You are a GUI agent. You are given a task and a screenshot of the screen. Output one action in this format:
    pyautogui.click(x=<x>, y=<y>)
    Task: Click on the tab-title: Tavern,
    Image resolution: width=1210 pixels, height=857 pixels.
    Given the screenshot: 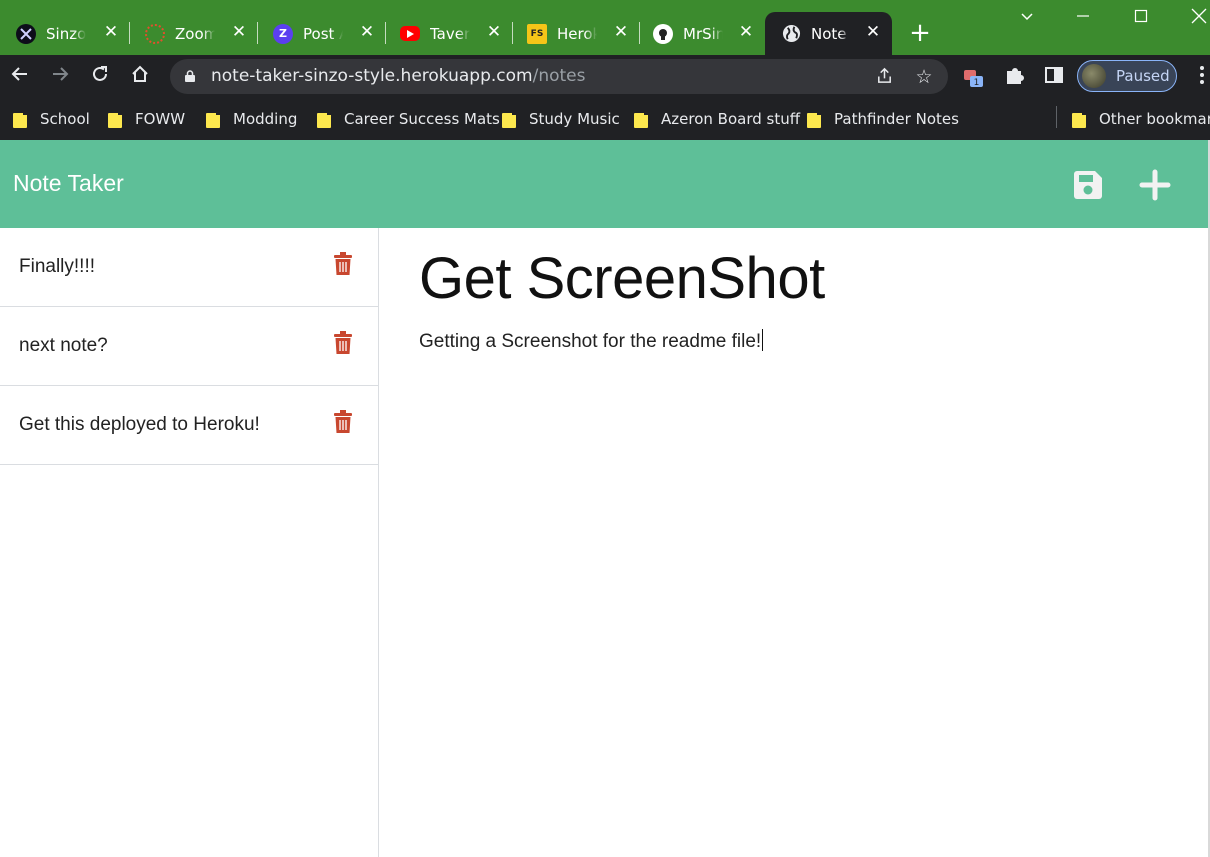 What is the action you would take?
    pyautogui.click(x=450, y=33)
    